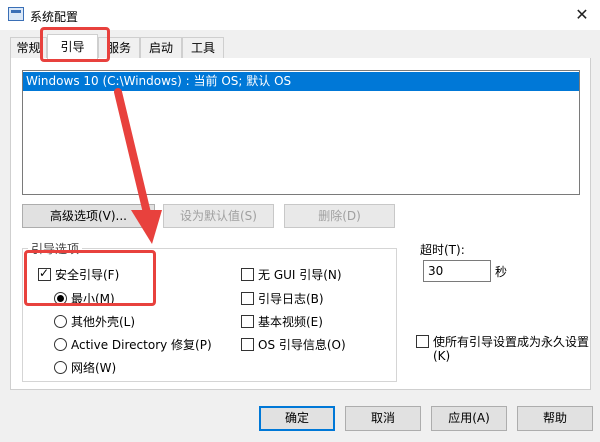  What do you see at coordinates (138, 166) in the screenshot?
I see `annotation-arrow-icon` at bounding box center [138, 166].